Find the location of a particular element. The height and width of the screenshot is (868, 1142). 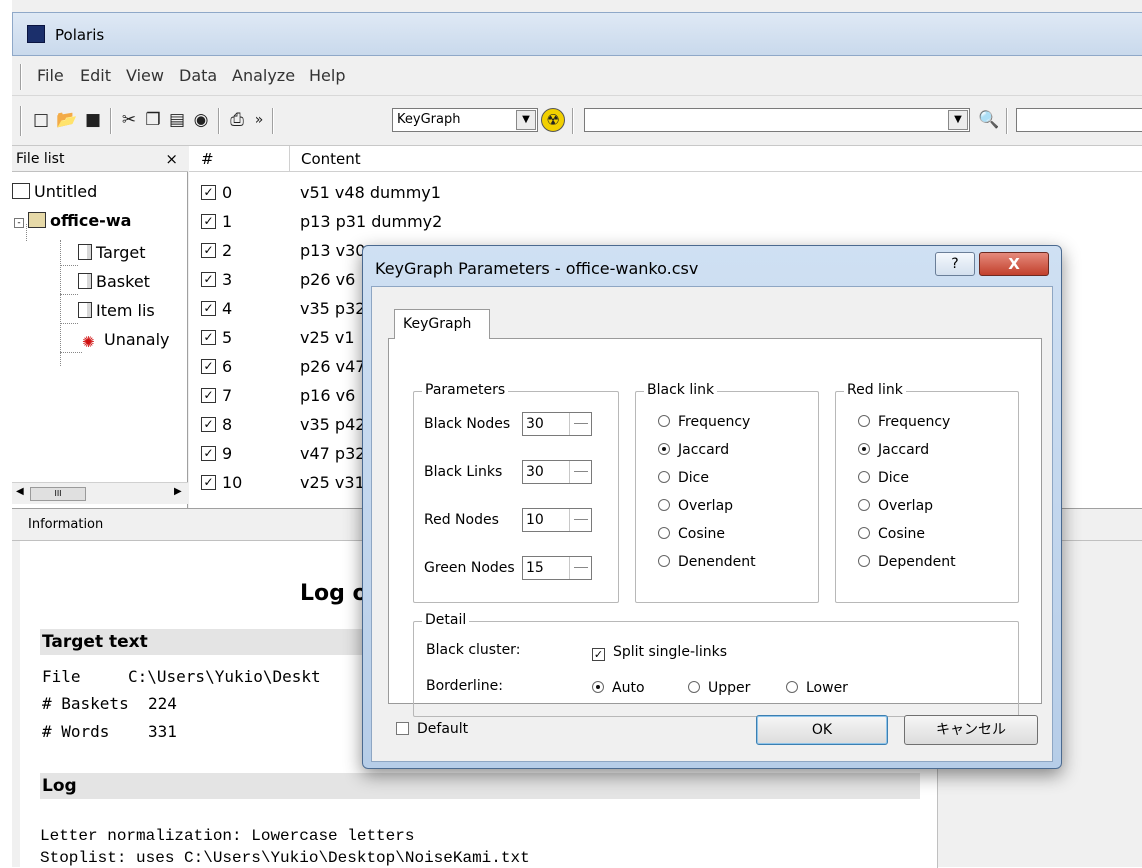

help-button: ? is located at coordinates (955, 264).